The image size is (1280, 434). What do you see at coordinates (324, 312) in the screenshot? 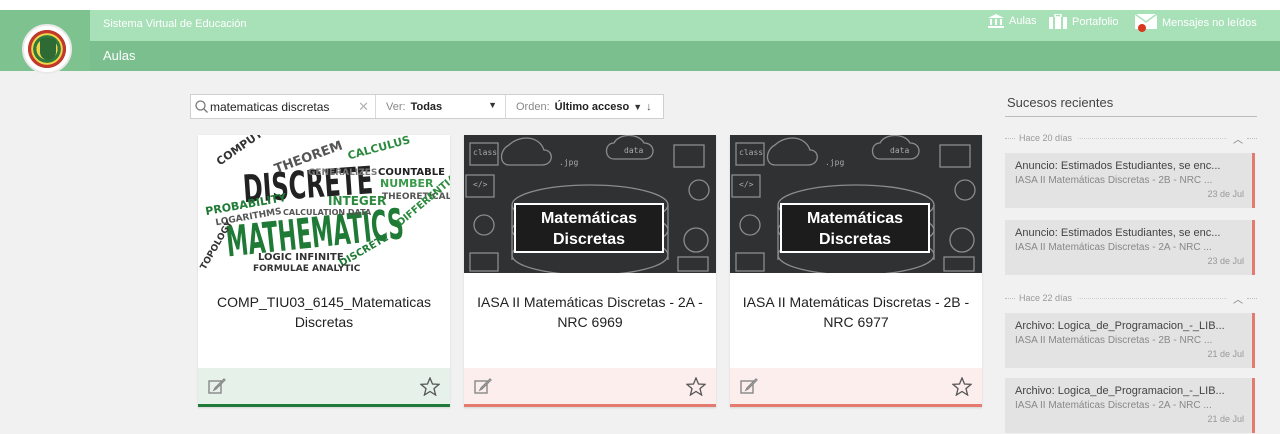
I see `course-title: COMP_TIU03_6145_Matematicas Discretas` at bounding box center [324, 312].